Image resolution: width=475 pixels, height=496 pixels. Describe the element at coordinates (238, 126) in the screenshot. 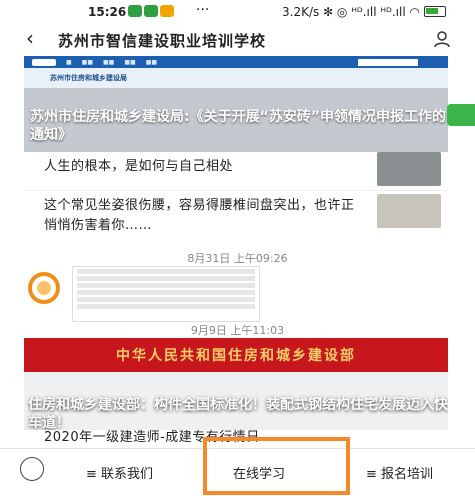

I see `card1-headline: 苏州市住房和城乡建设局:《关于开展“苏安砖”申领情况申报工作的通知》` at that location.